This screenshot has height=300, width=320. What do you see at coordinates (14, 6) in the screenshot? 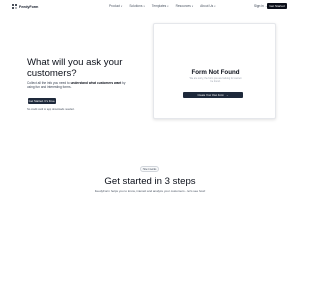
I see `logo-icon` at bounding box center [14, 6].